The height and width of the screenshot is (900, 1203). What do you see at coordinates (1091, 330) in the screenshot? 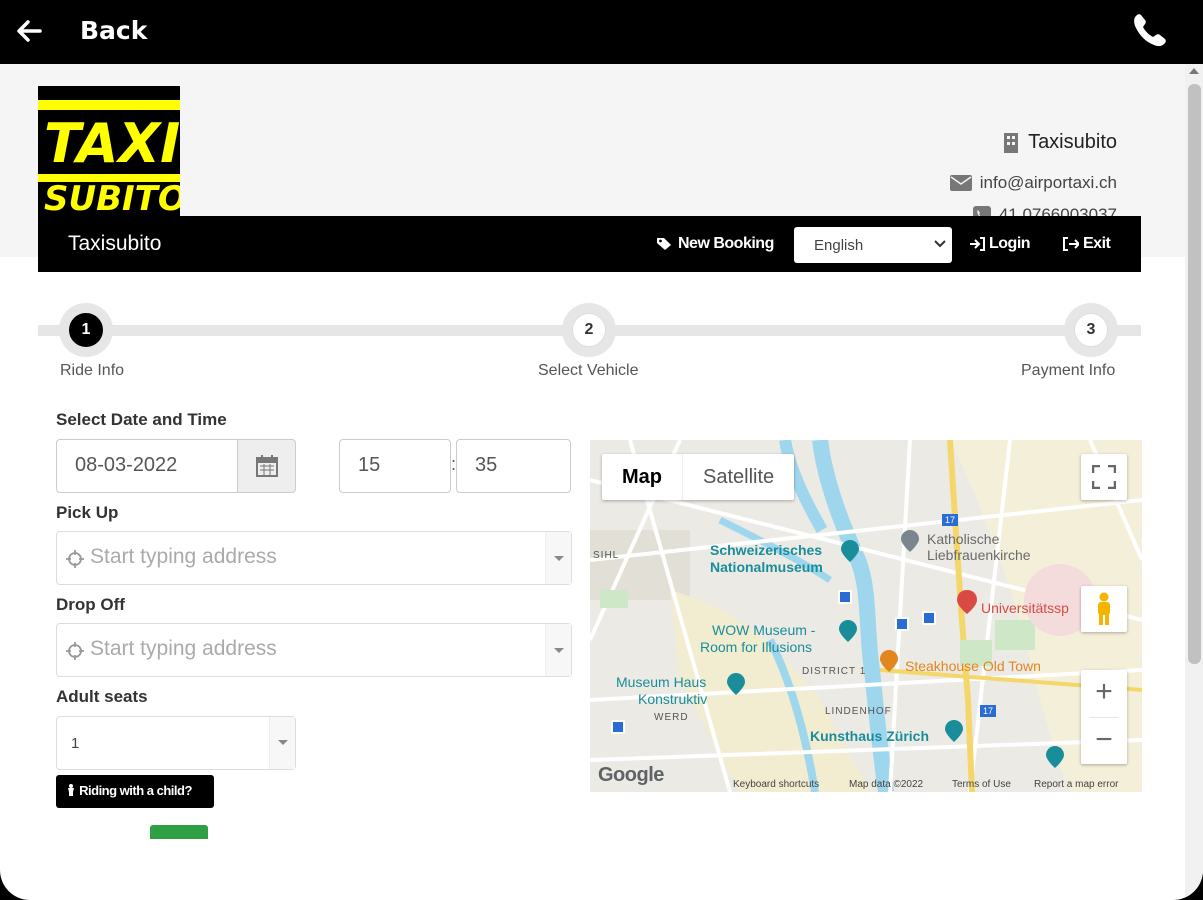
I see `step-3: 3` at bounding box center [1091, 330].